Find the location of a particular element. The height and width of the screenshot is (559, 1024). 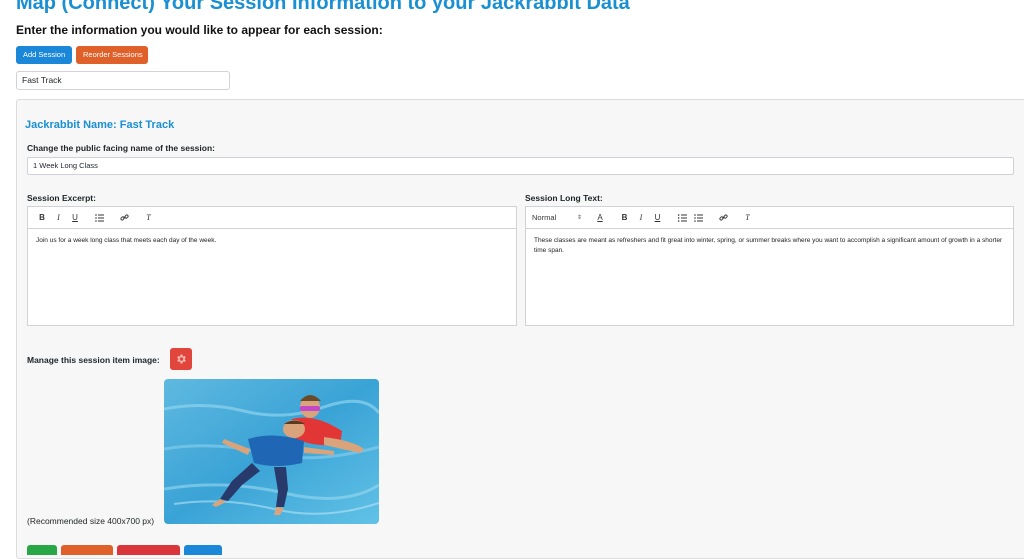

format-select: Normal ⇕ is located at coordinates (557, 218).